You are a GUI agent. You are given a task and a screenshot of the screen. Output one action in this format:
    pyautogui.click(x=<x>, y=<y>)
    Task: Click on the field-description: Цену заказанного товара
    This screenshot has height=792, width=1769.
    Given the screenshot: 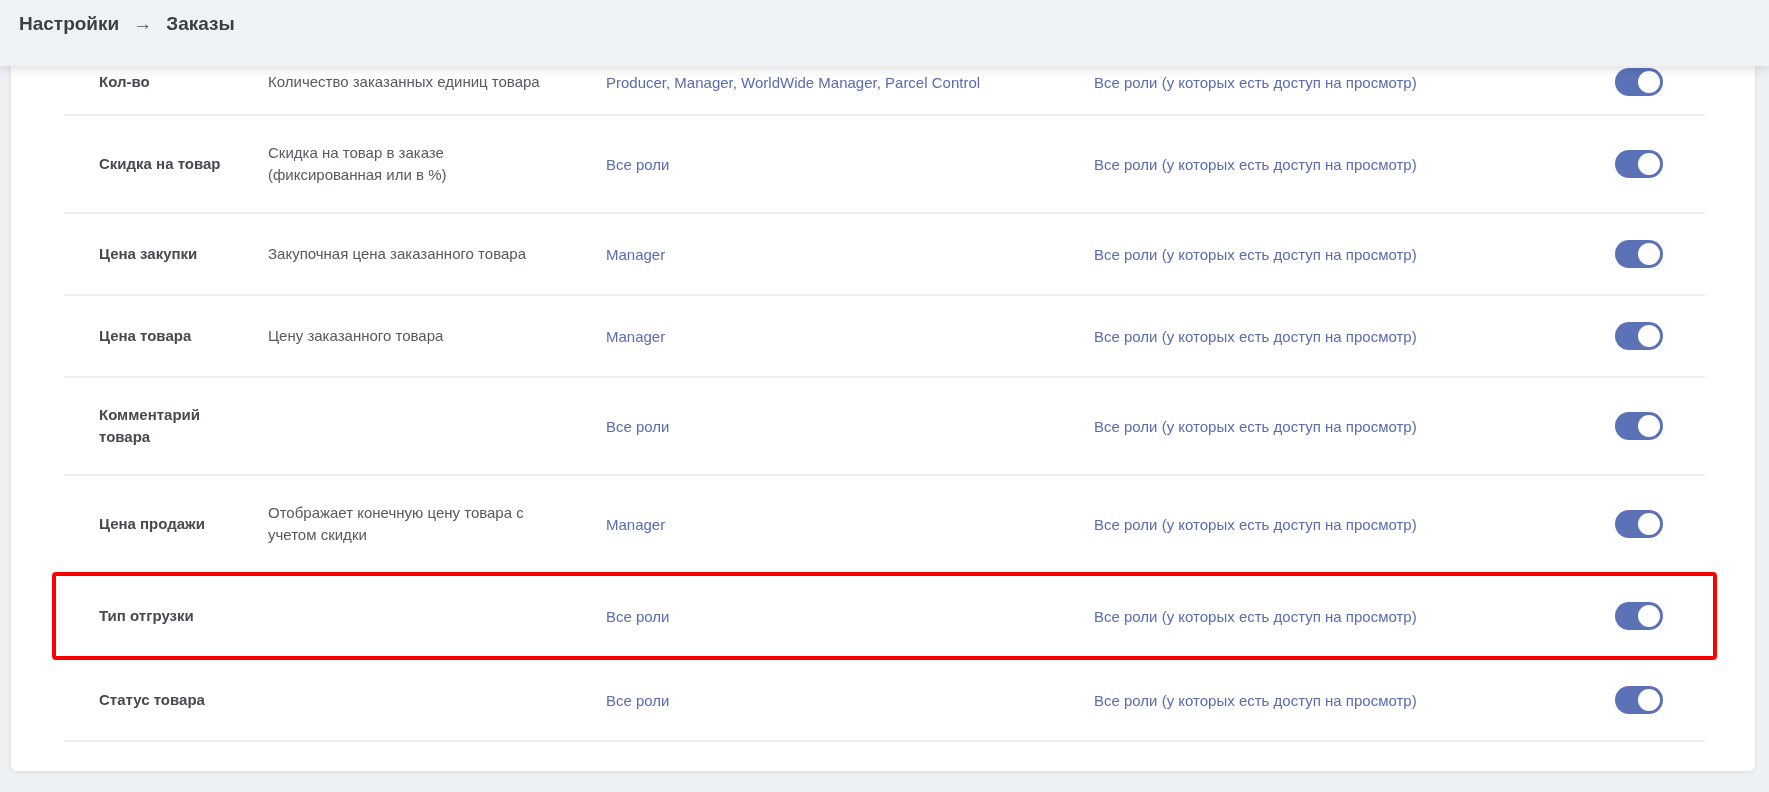 What is the action you would take?
    pyautogui.click(x=356, y=336)
    